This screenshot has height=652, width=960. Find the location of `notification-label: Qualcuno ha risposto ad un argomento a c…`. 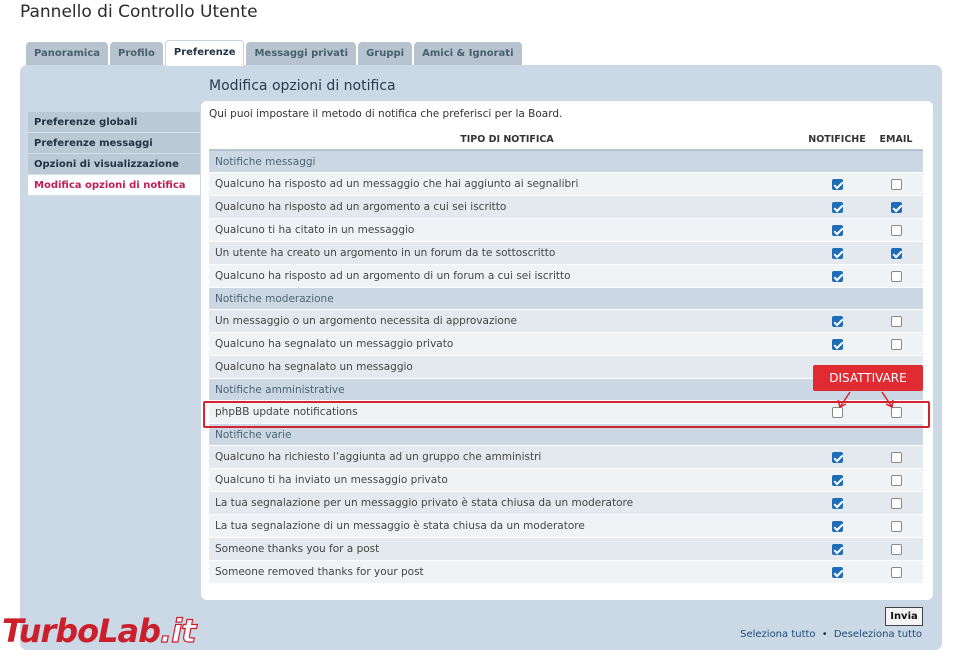

notification-label: Qualcuno ha risposto ad un argomento a c… is located at coordinates (361, 207).